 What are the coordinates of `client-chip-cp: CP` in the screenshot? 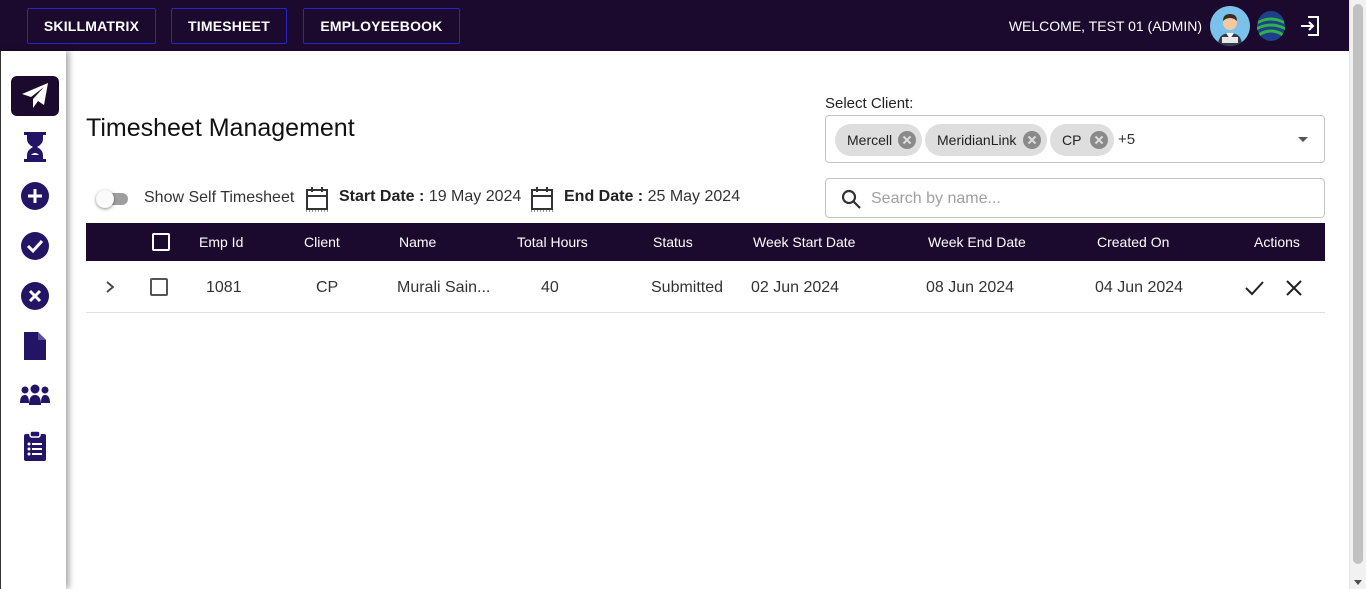 It's located at (1082, 140).